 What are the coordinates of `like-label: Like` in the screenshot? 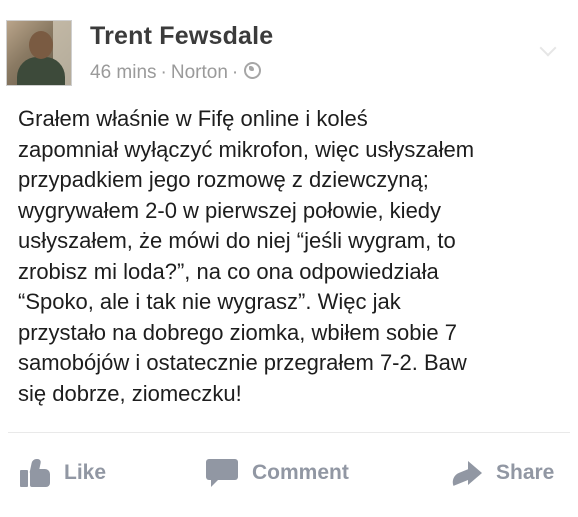 It's located at (85, 472).